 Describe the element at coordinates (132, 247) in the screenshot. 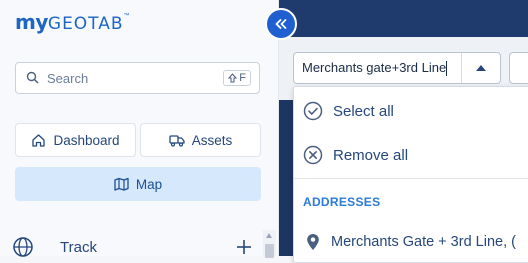

I see `sidebar-item-track: Track` at that location.